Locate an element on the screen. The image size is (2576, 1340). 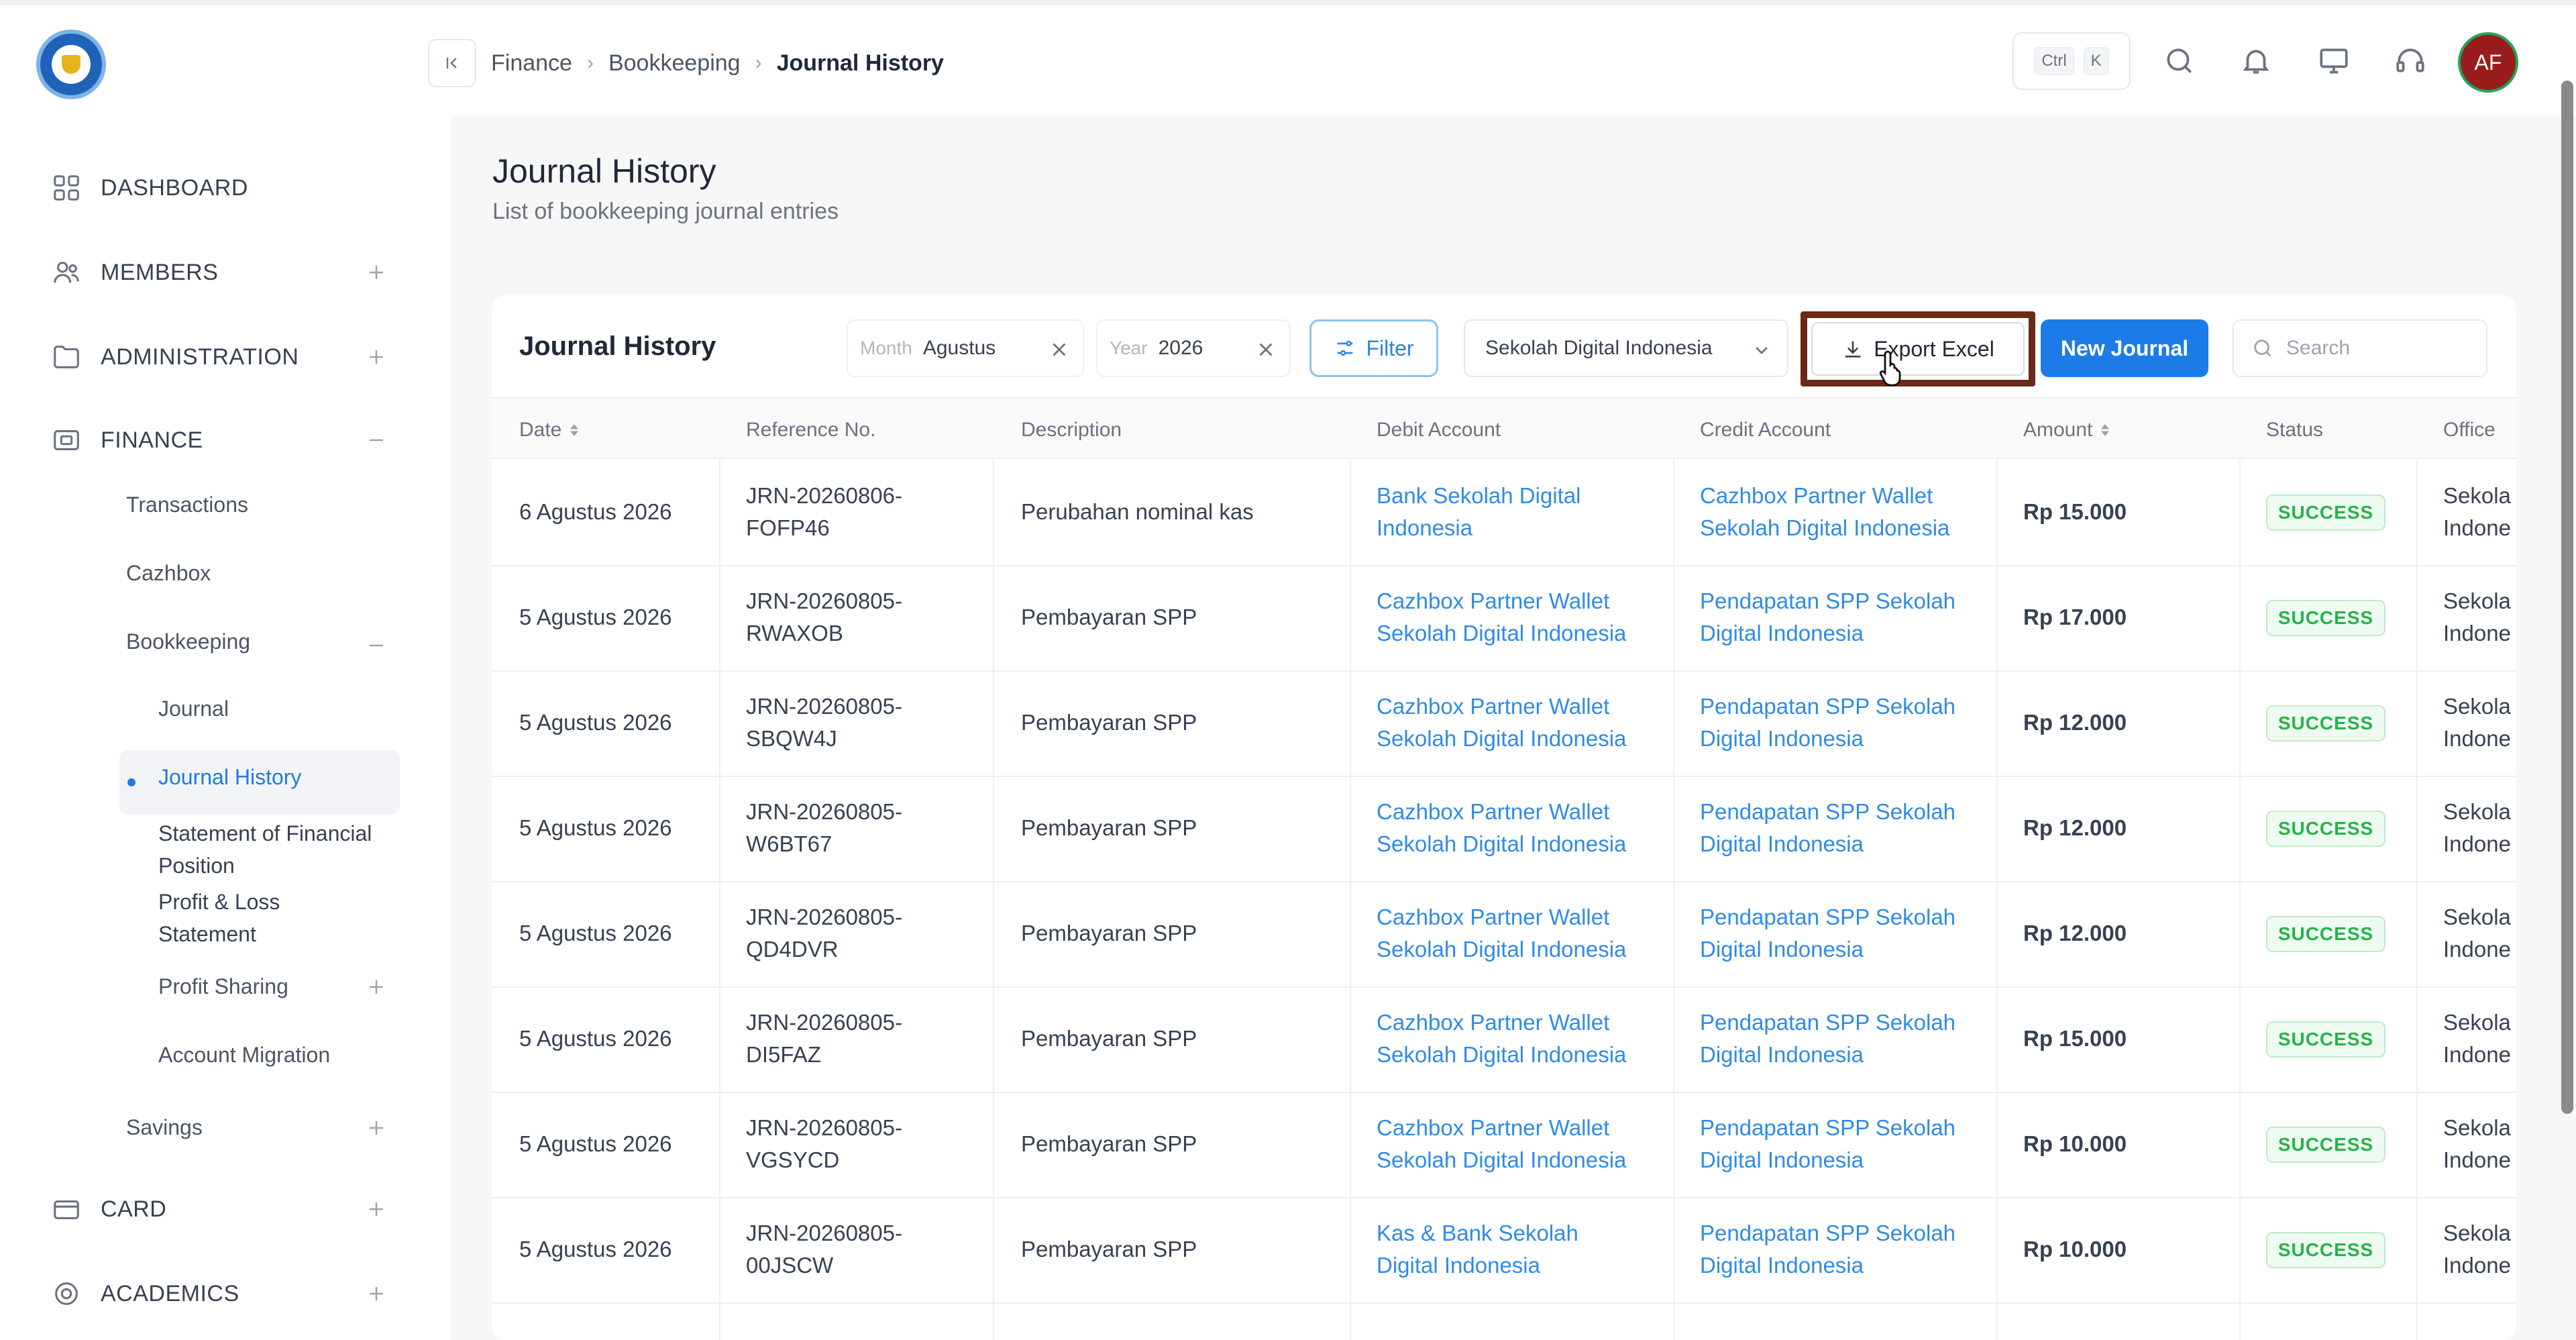
sidebar-item-academics: ACADEMICS is located at coordinates (145, 1294).